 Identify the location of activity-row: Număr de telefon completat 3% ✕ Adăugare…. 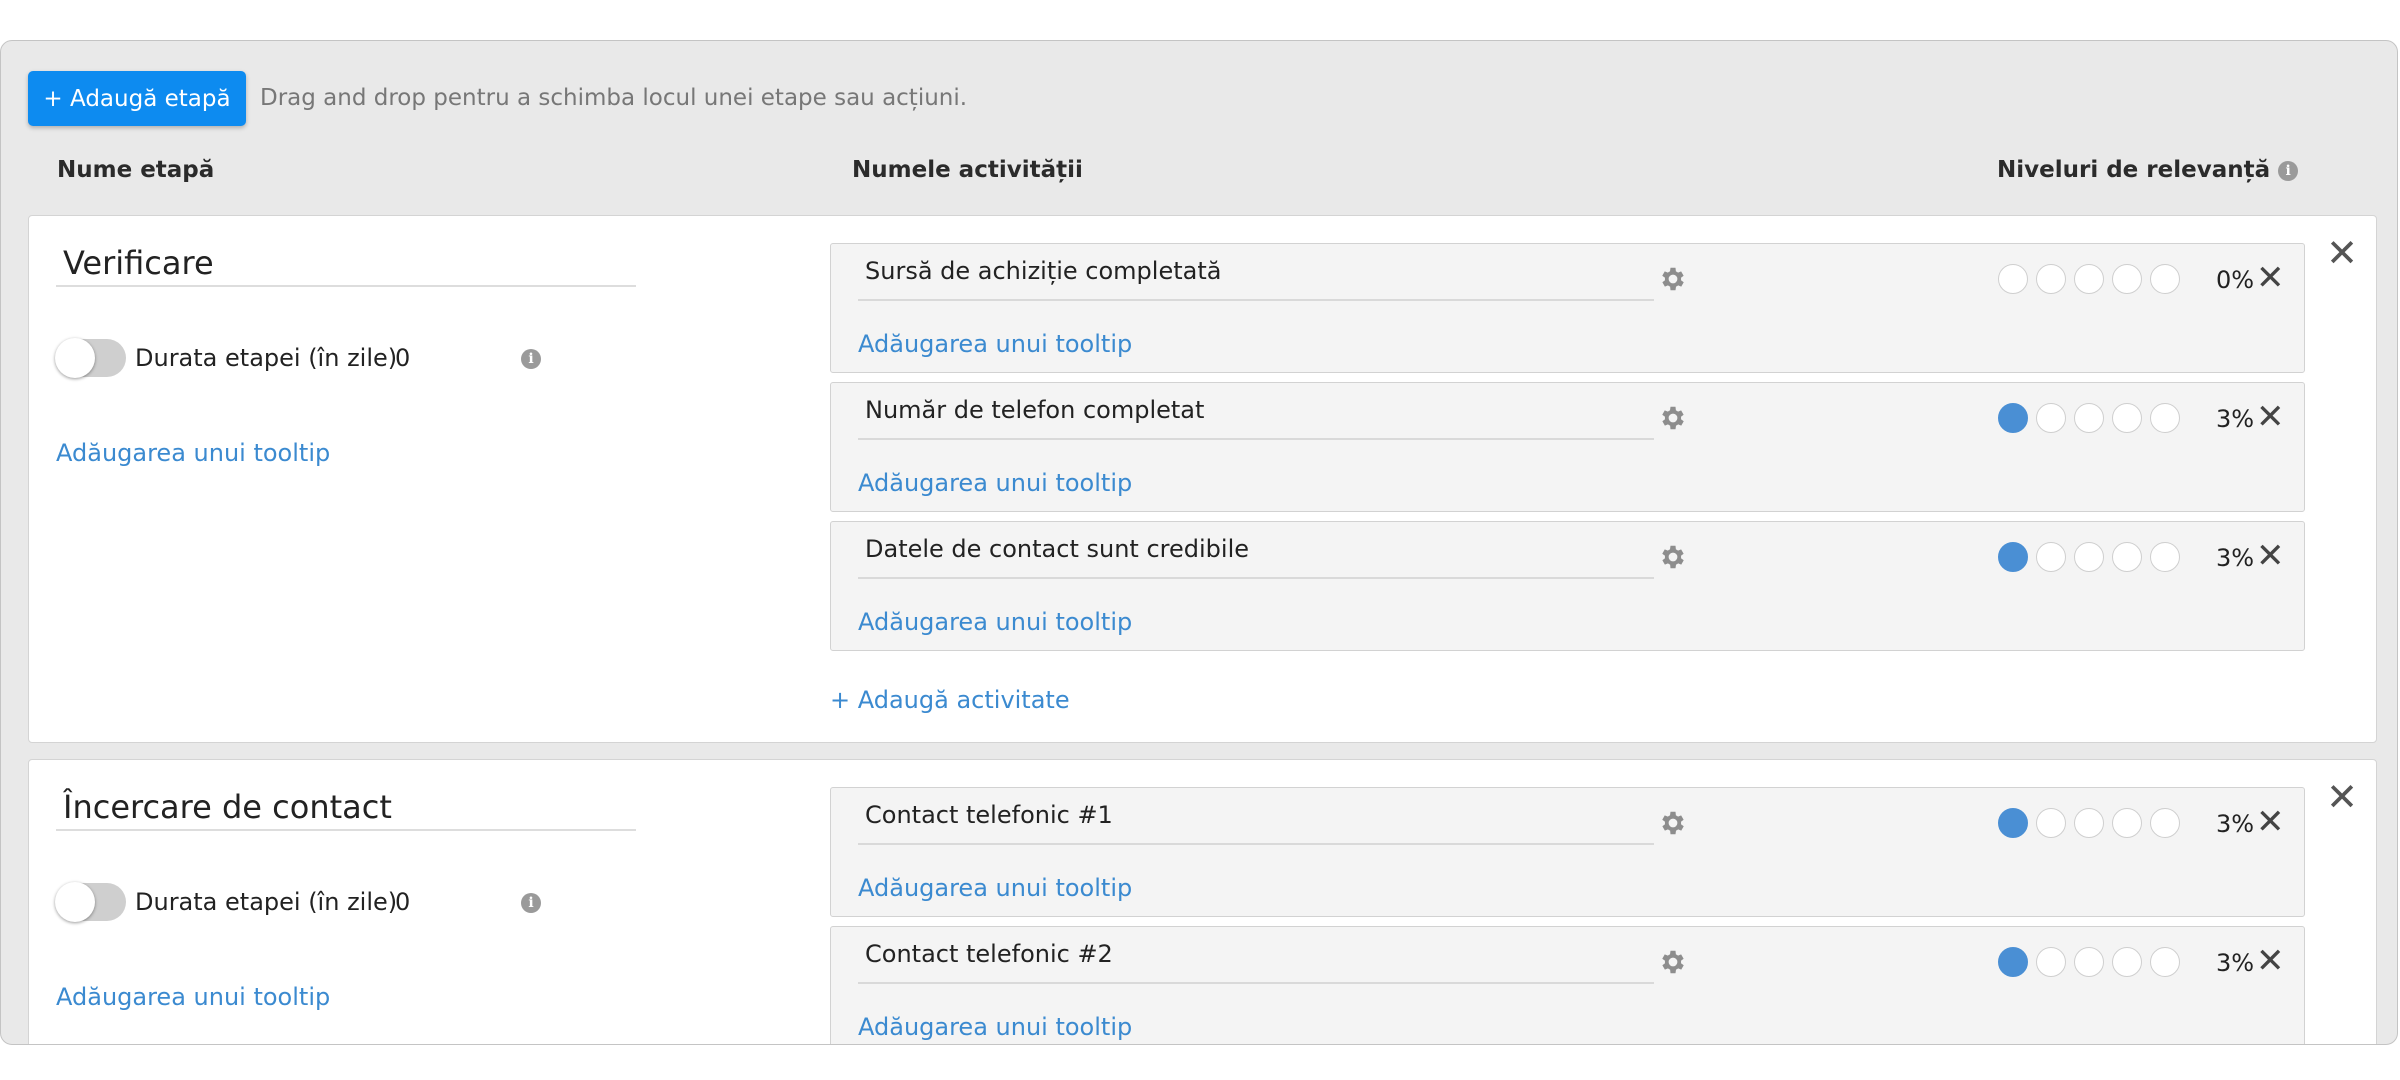
(1567, 447).